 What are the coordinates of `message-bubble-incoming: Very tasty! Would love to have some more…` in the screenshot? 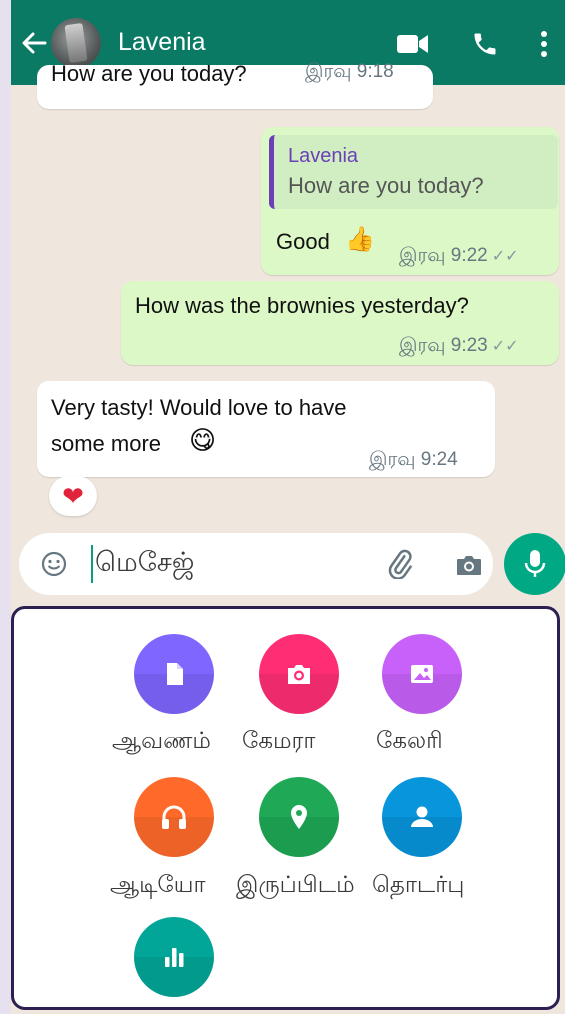 It's located at (266, 429).